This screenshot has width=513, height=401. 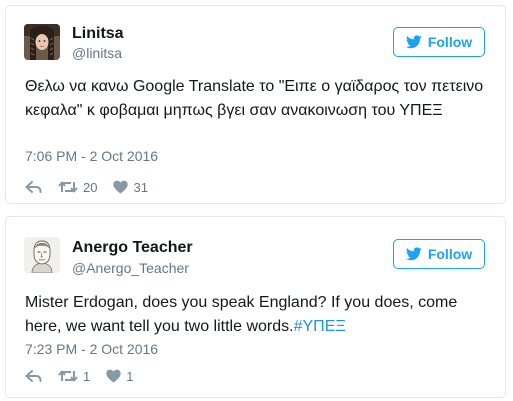 I want to click on woman-braids-avatar-icon, so click(x=42, y=42).